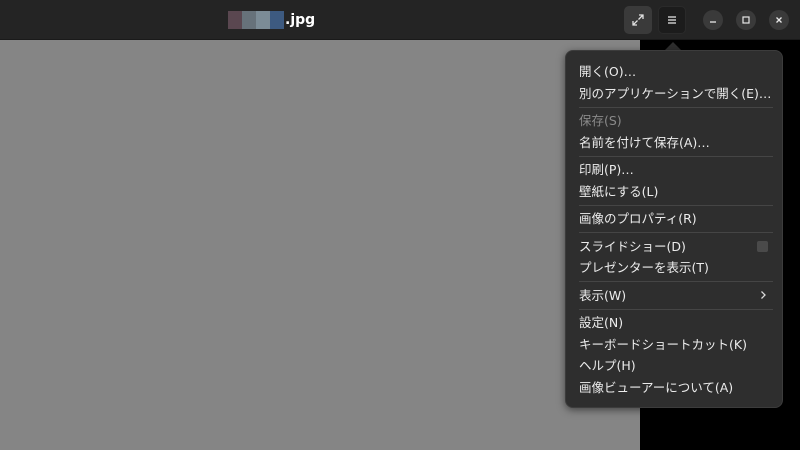  Describe the element at coordinates (663, 344) in the screenshot. I see `menu-item-label: キーボードショートカット(K)` at that location.